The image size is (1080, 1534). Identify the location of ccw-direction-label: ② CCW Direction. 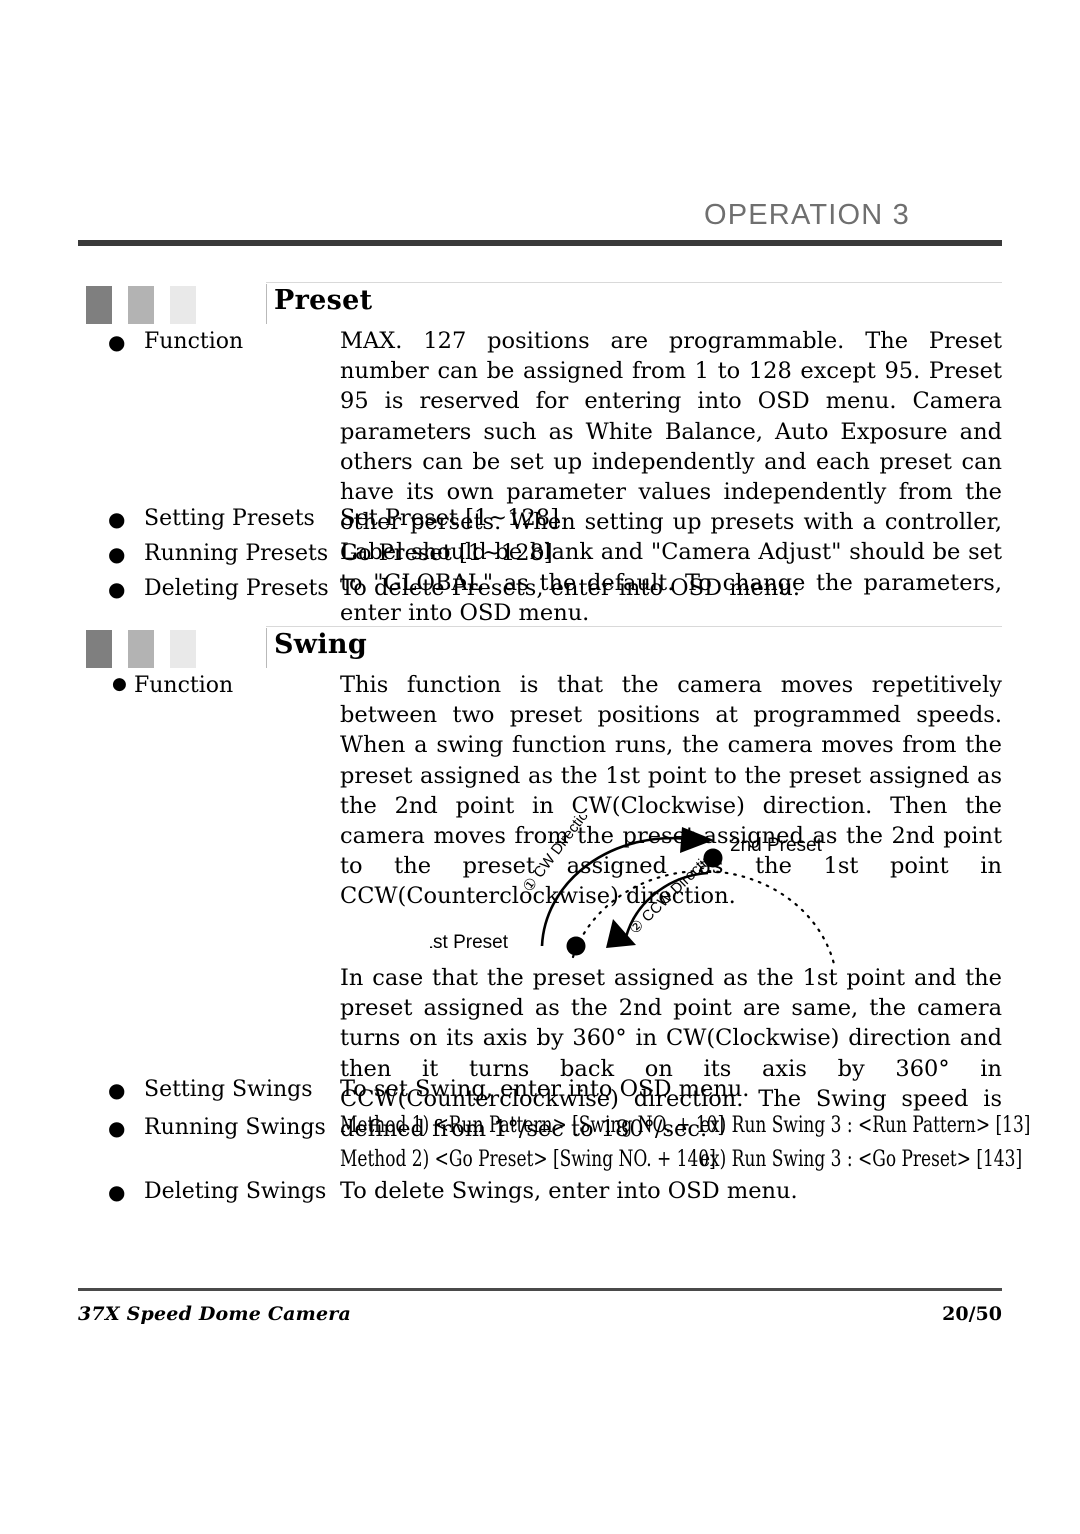
(674, 891).